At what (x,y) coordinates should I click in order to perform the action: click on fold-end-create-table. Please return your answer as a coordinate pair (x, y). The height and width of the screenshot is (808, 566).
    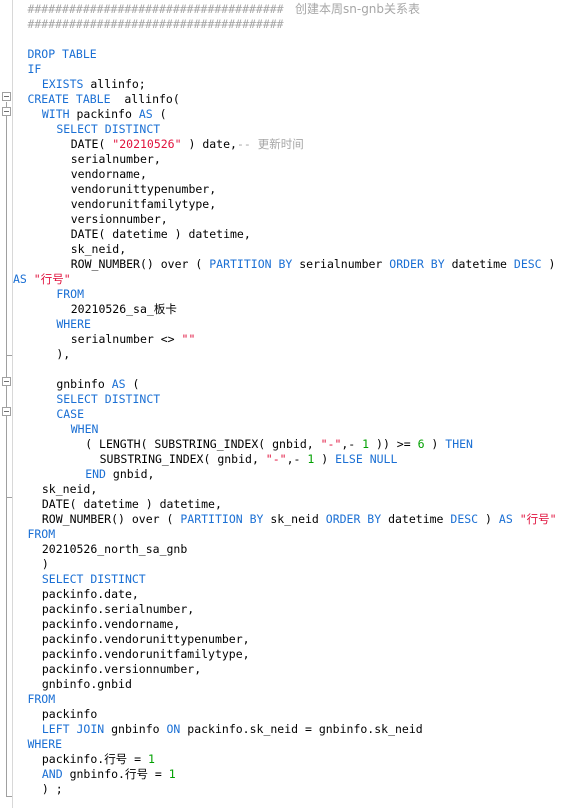
    Looking at the image, I should click on (9, 796).